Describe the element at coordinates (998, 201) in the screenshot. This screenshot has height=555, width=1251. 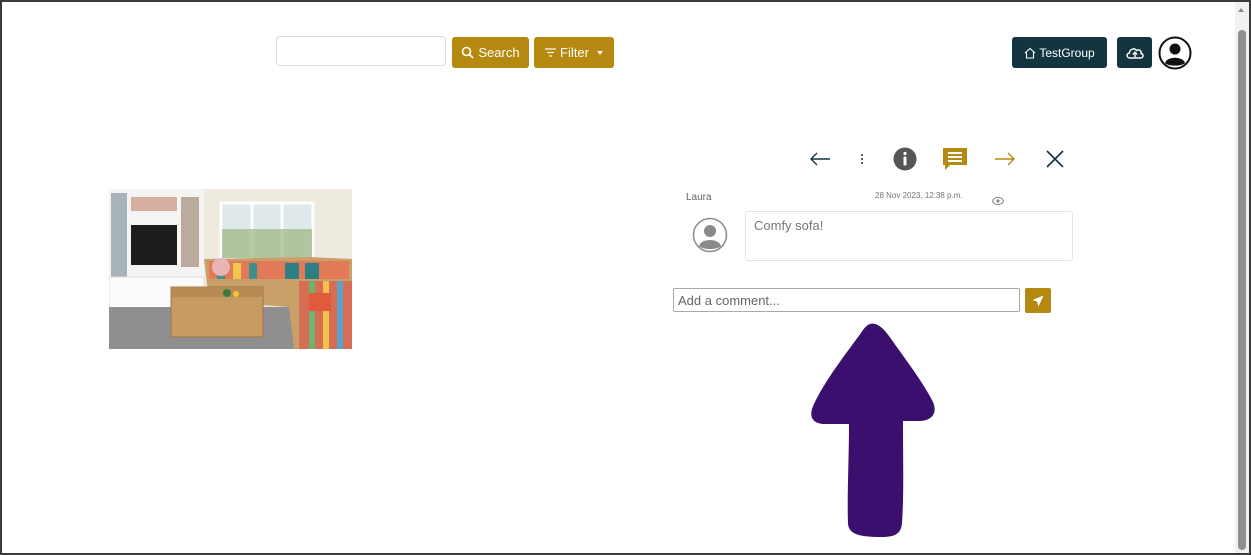
I see `eye-icon` at that location.